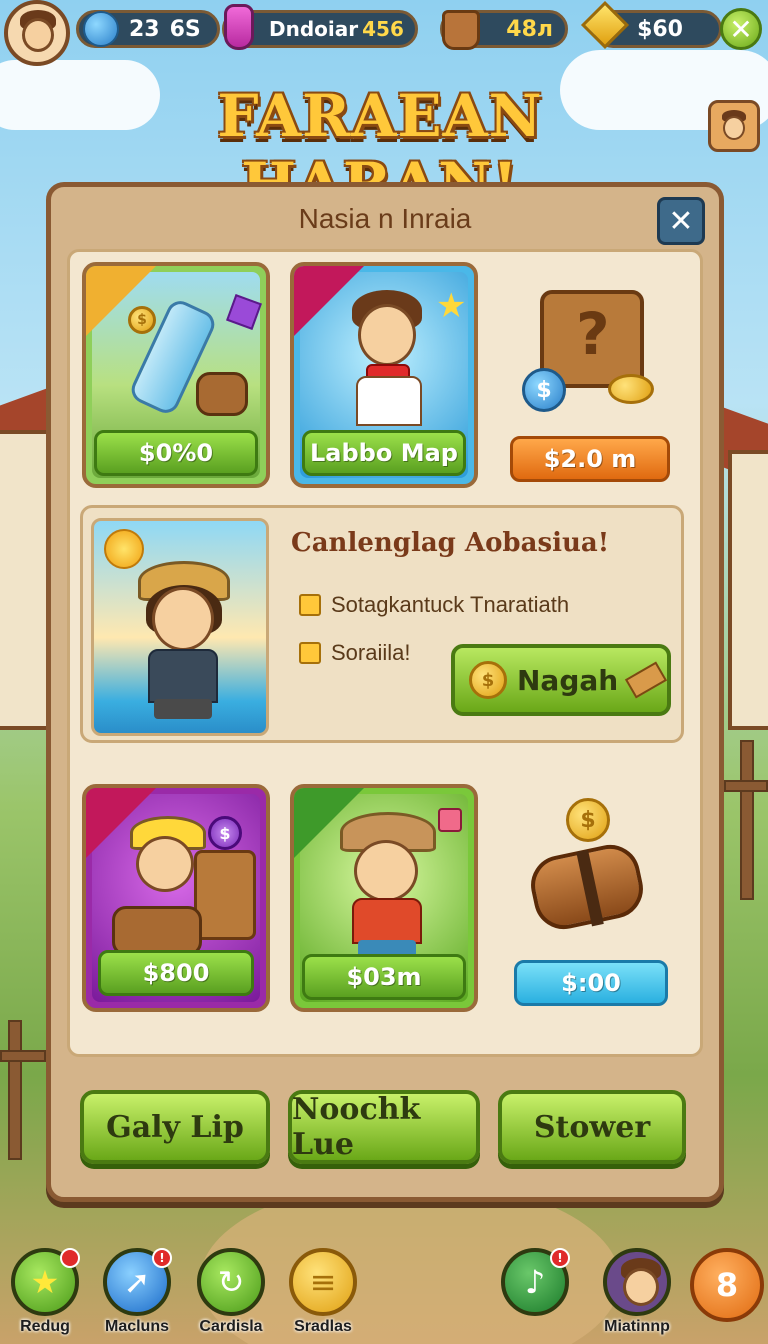  I want to click on nav-item-monkey: 8, so click(727, 1293).